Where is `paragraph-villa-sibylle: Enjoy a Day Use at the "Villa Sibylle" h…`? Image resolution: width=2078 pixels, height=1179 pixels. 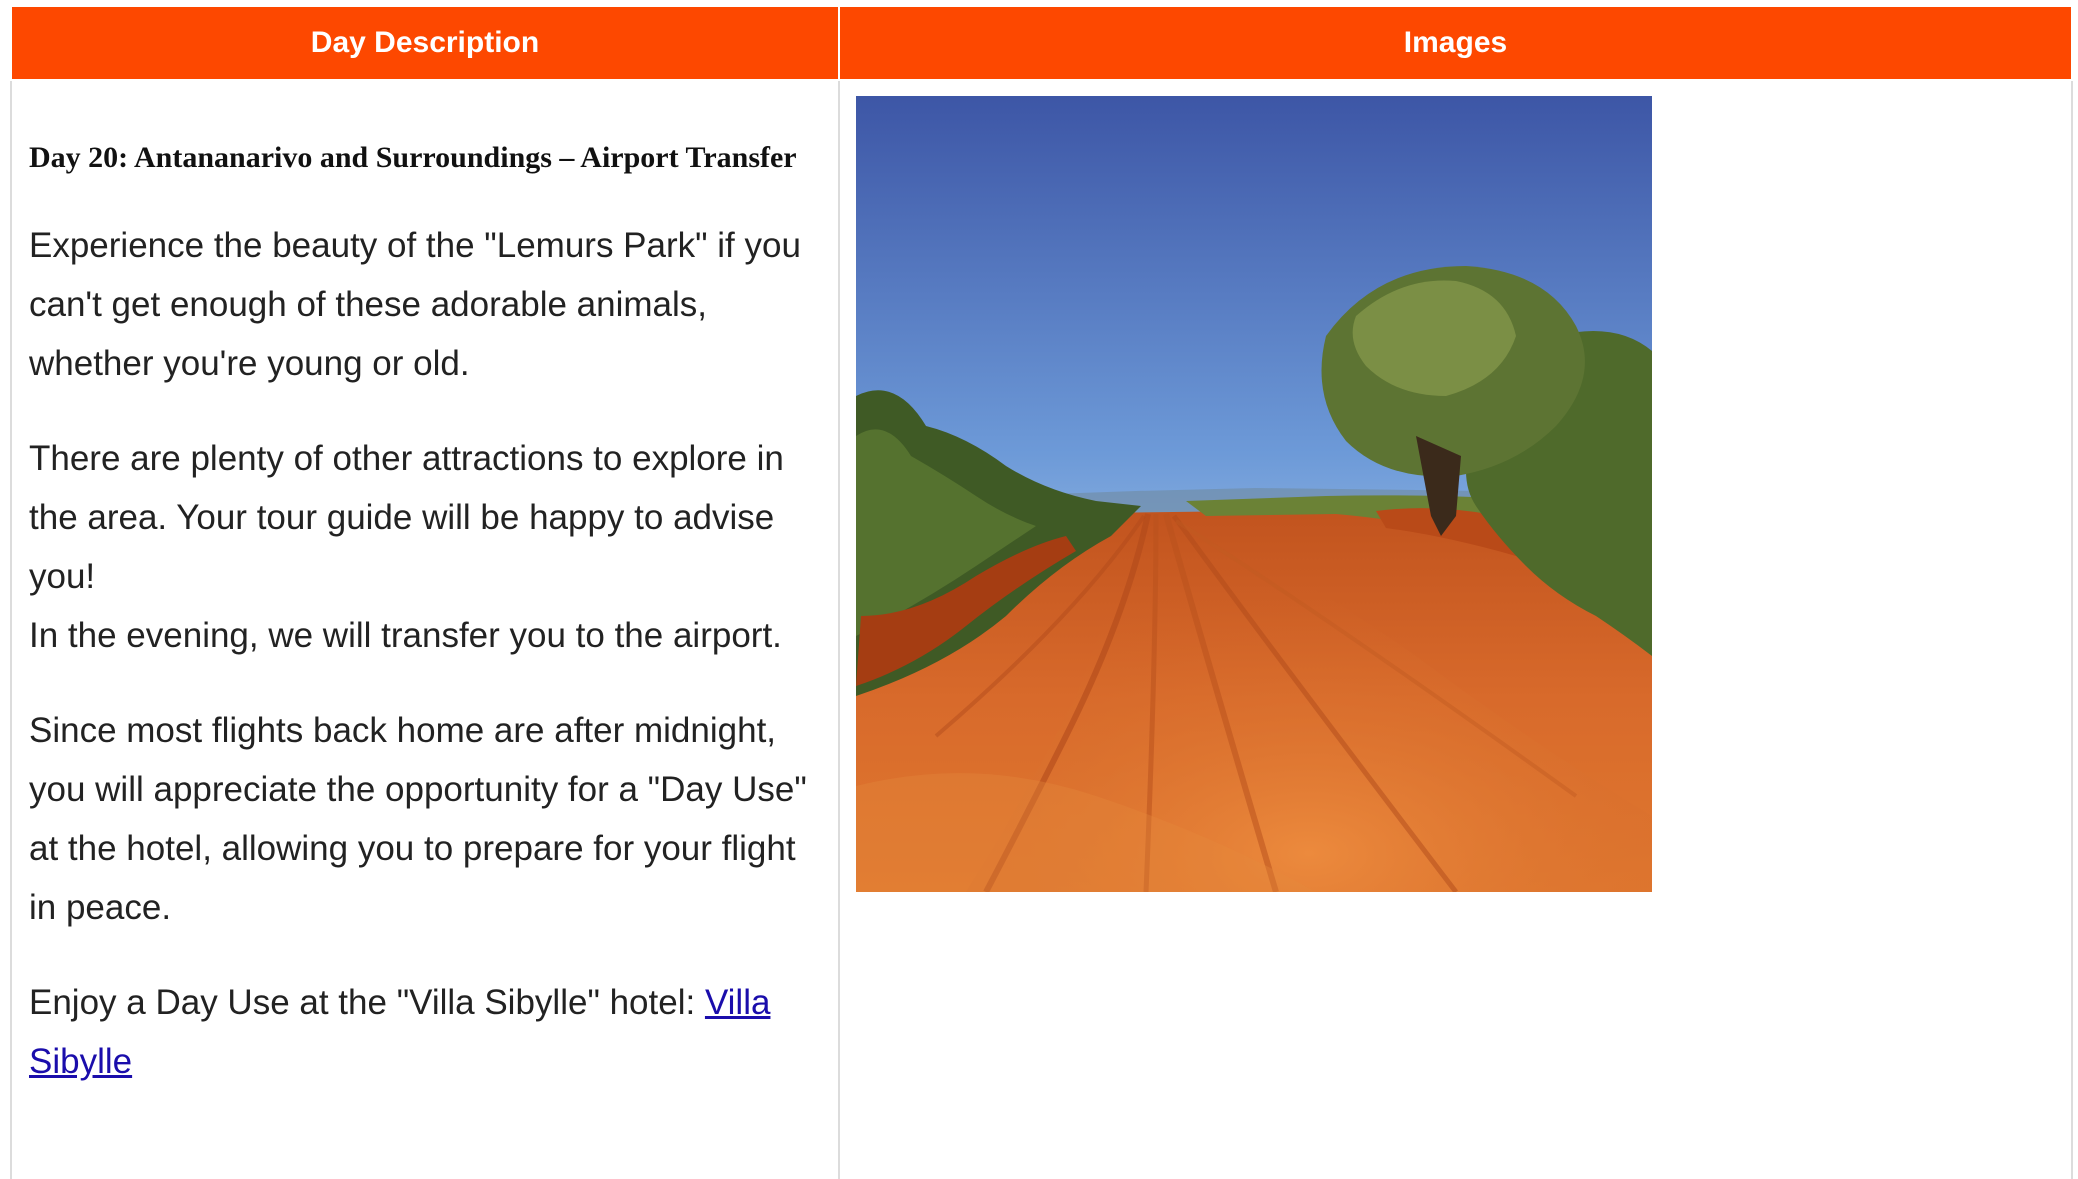
paragraph-villa-sibylle: Enjoy a Day Use at the "Villa Sibylle" h… is located at coordinates (424, 1032).